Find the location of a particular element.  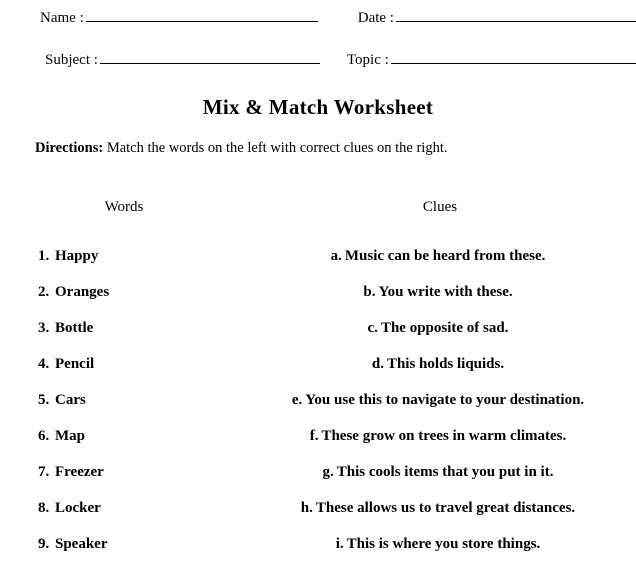

name-input-rule is located at coordinates (201, 15).